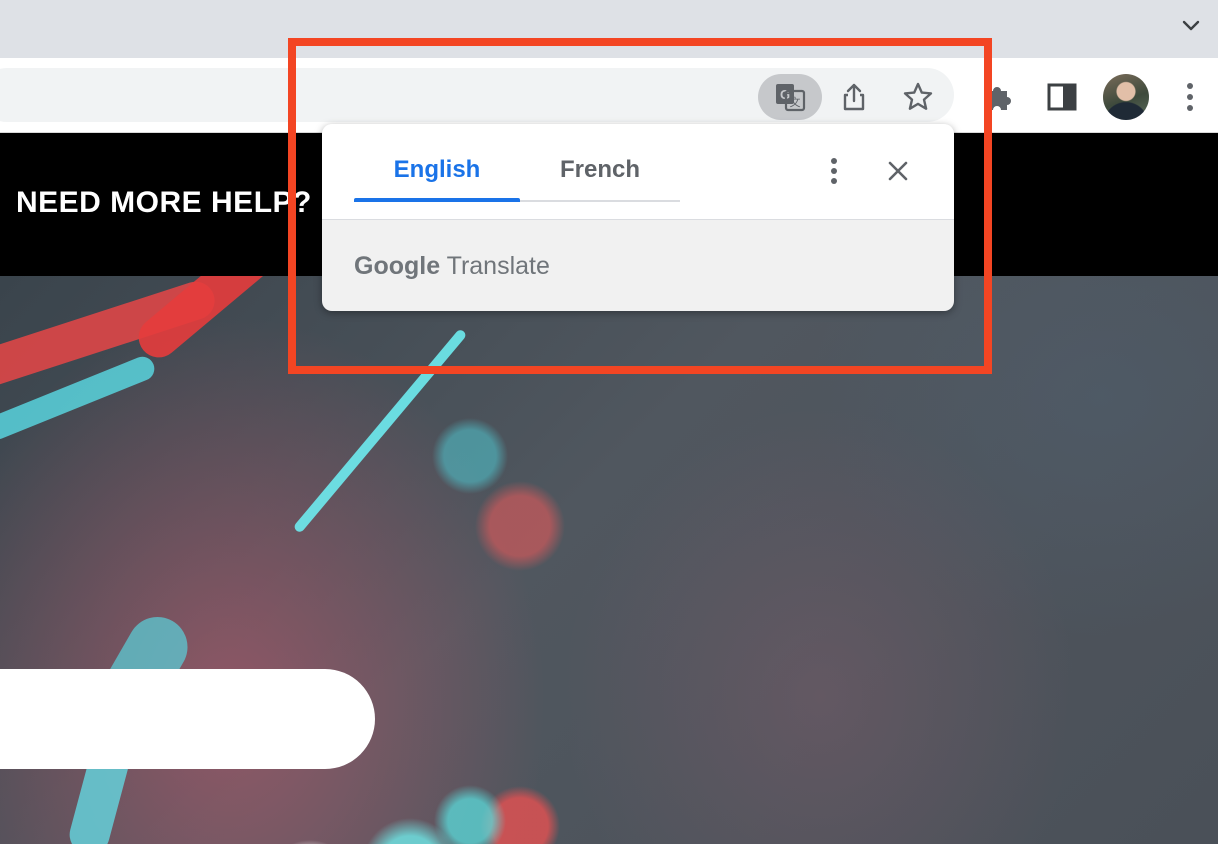 This screenshot has width=1218, height=844. Describe the element at coordinates (220, 321) in the screenshot. I see `hero-streak` at that location.